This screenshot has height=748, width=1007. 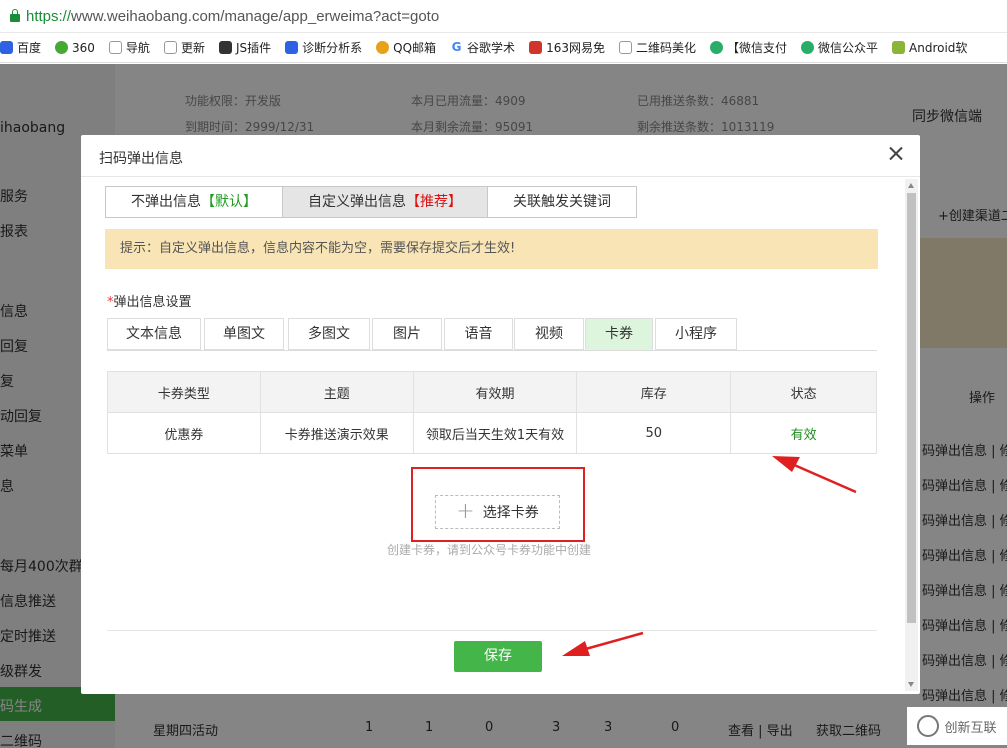 I want to click on dialog-scrollbar, so click(x=911, y=435).